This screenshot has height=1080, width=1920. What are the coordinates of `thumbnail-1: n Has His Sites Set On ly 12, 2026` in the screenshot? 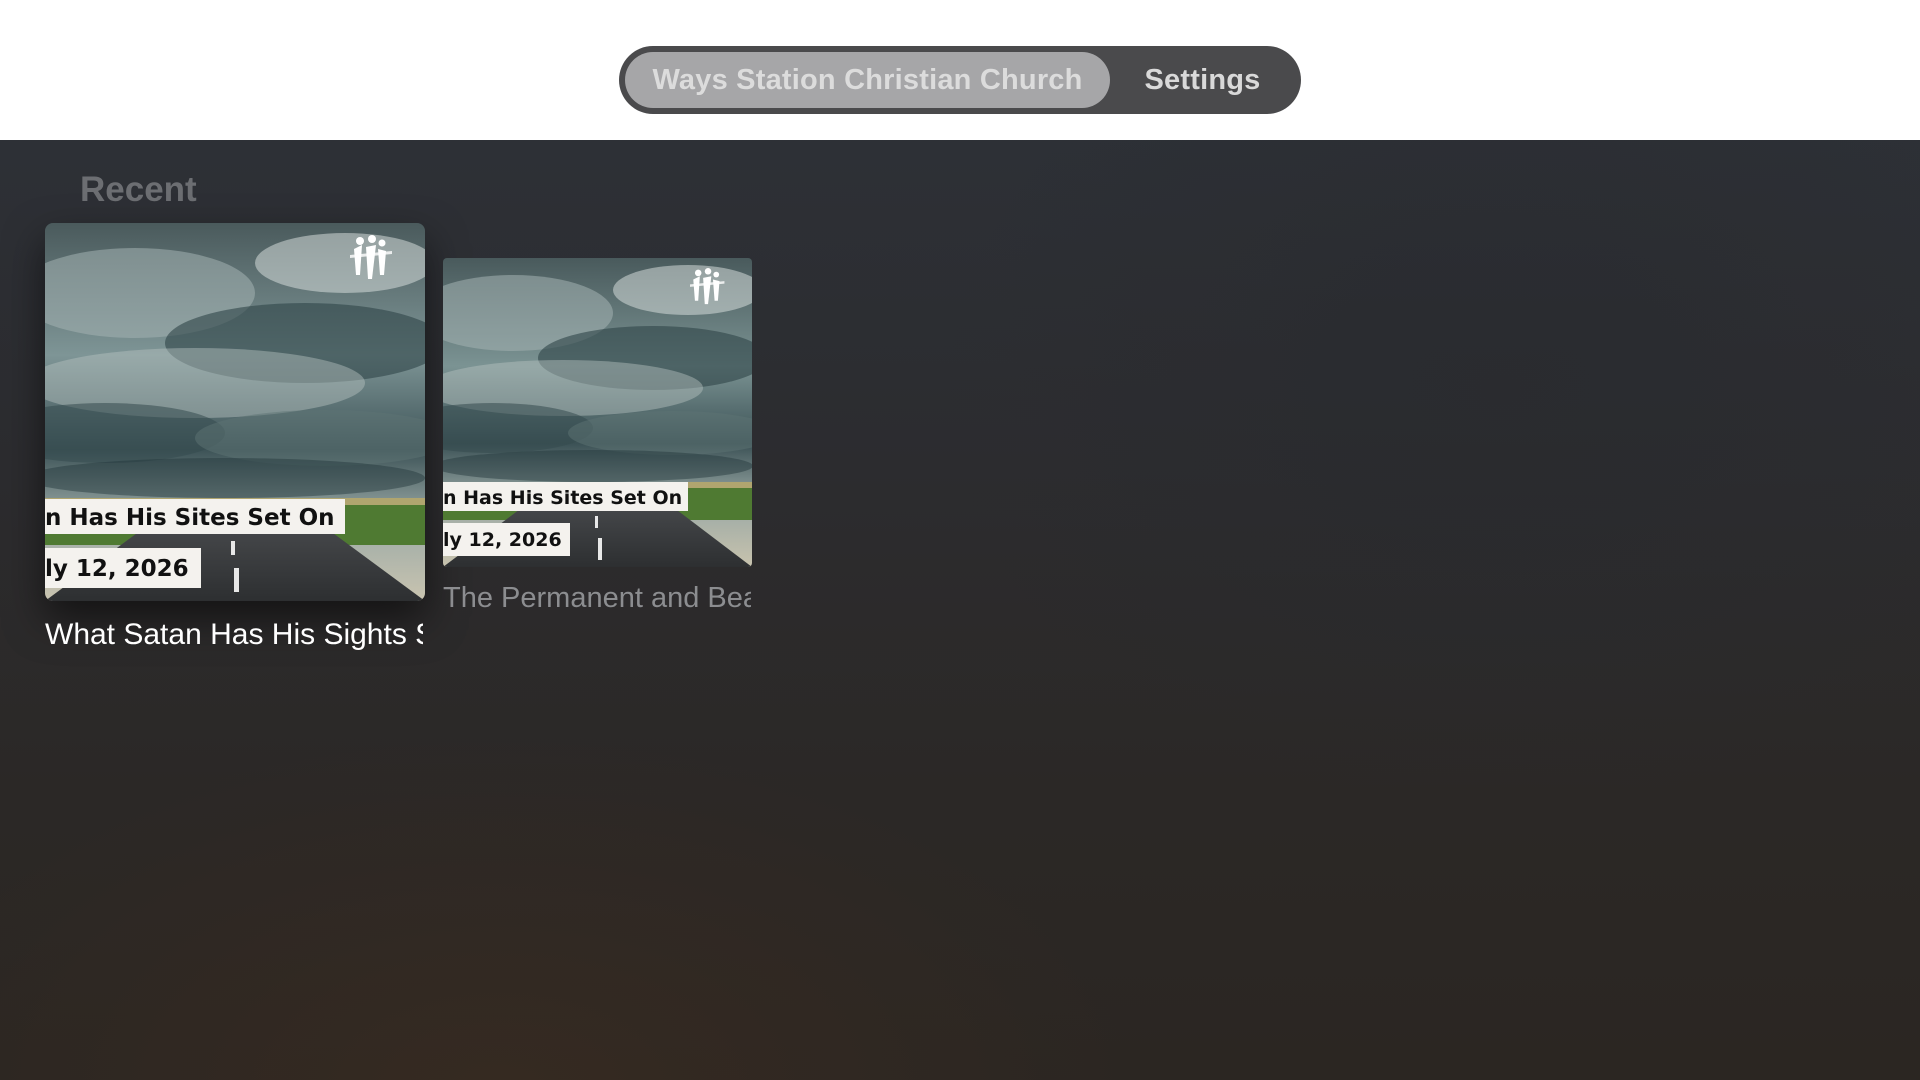 It's located at (235, 412).